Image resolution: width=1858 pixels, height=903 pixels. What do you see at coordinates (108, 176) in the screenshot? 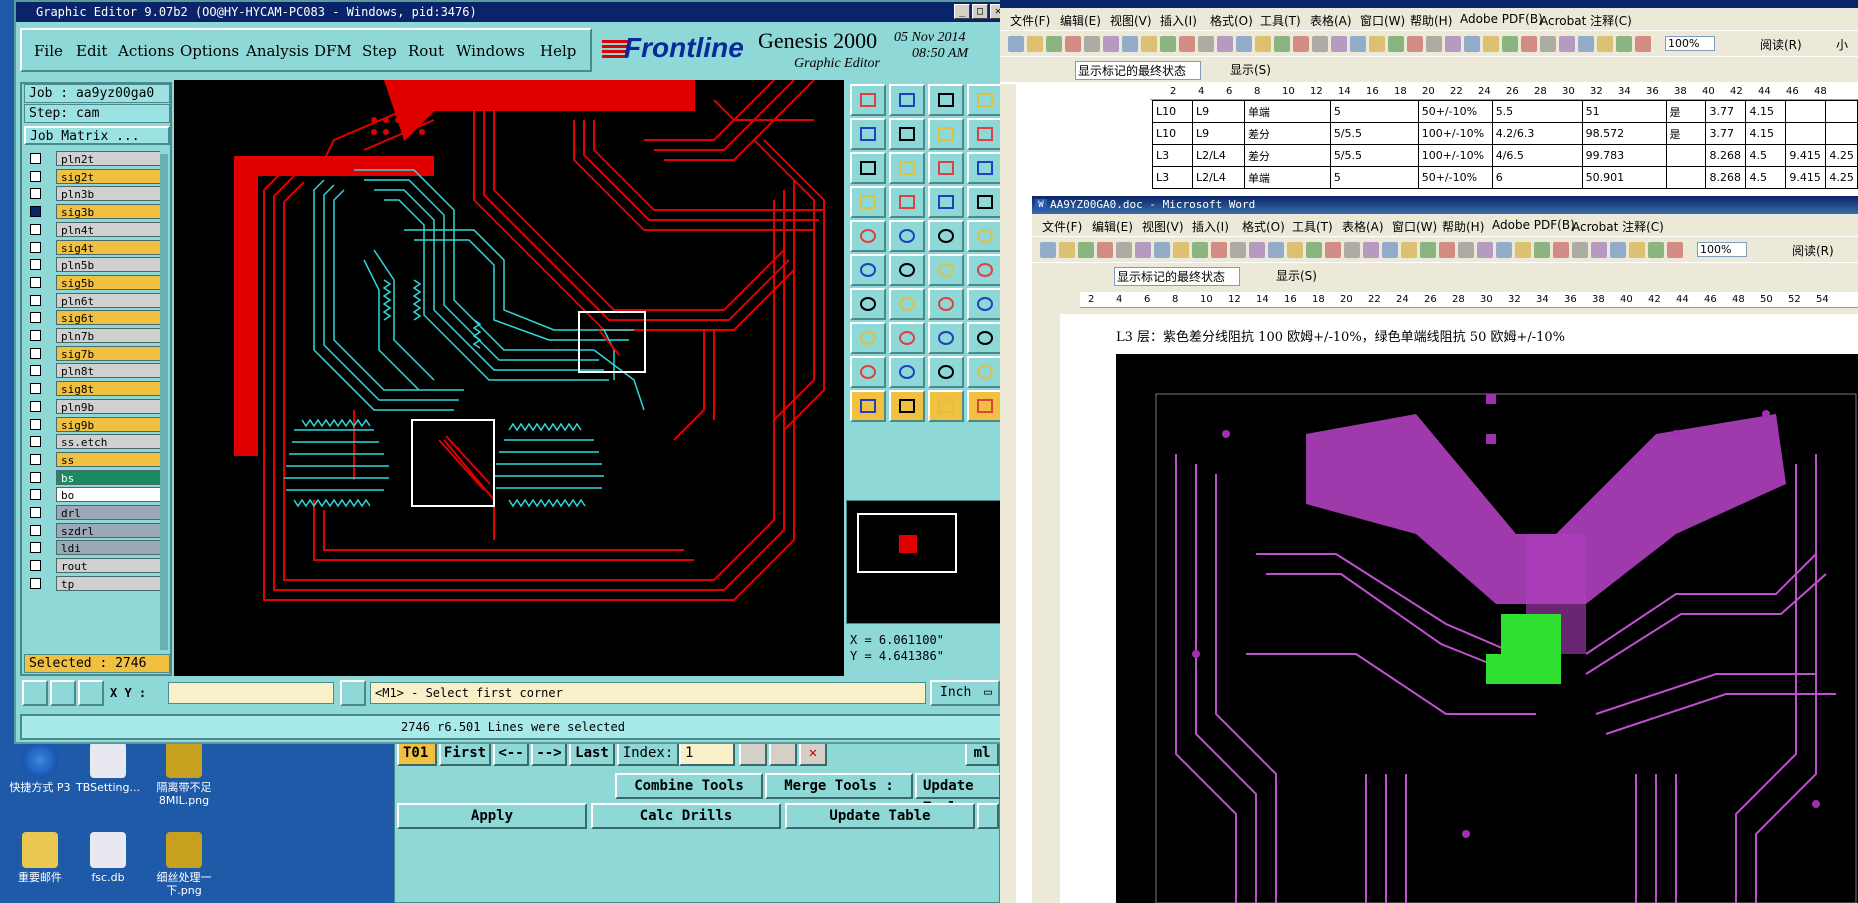
I see `layer-name: sig2t` at bounding box center [108, 176].